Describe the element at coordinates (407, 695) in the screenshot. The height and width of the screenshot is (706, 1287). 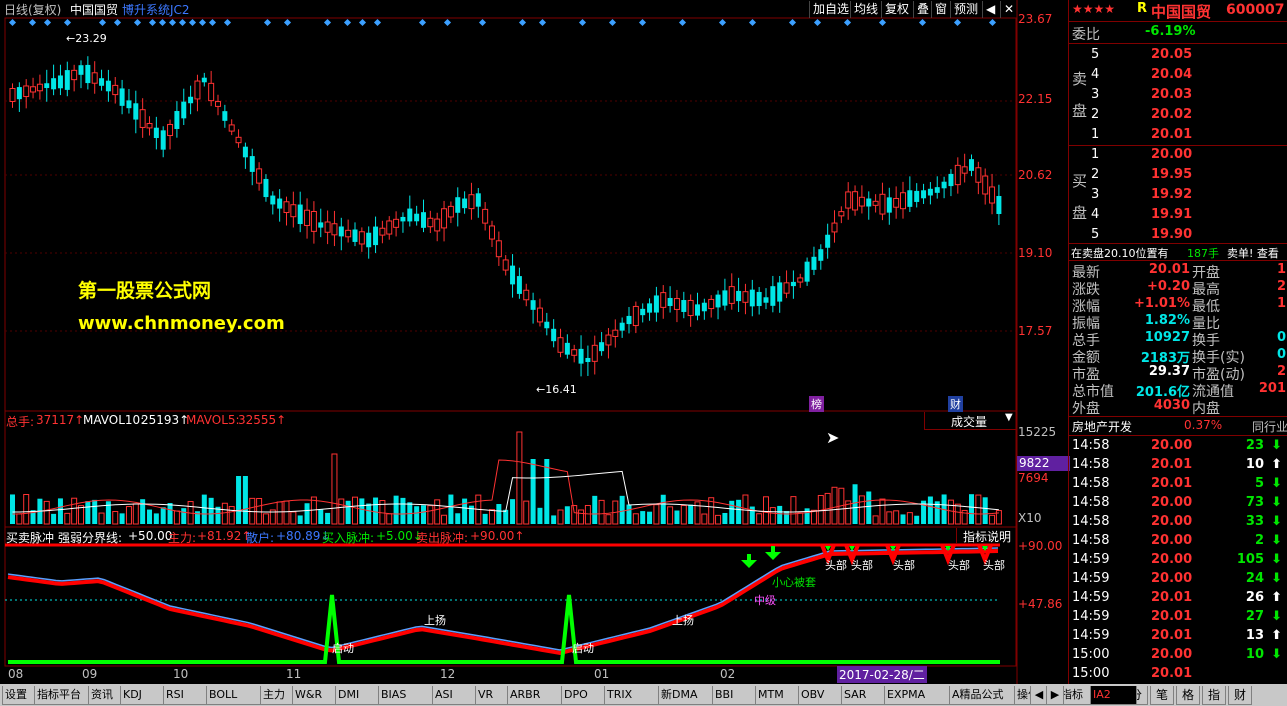
I see `indicator-tab: BIAS` at that location.